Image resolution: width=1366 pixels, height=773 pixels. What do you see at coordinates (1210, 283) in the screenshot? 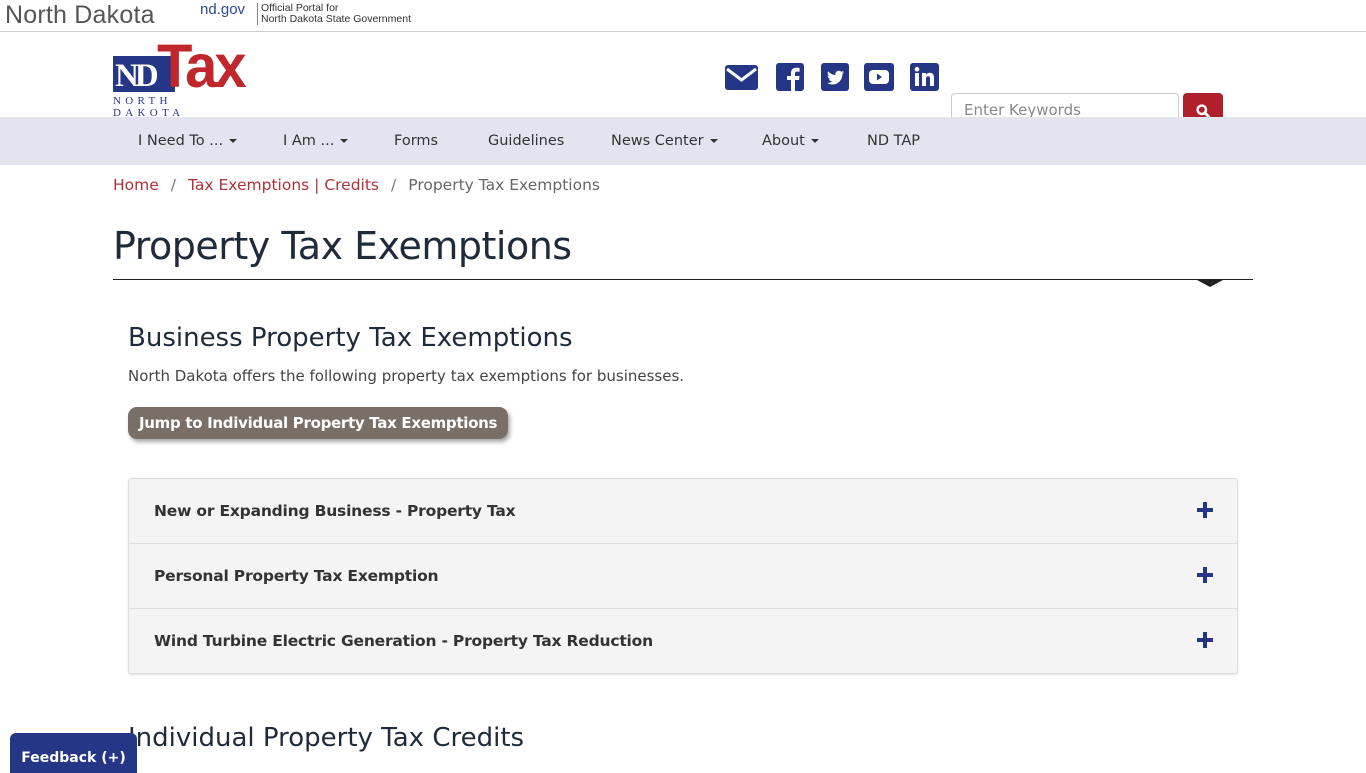
I see `divider-notch-icon` at bounding box center [1210, 283].